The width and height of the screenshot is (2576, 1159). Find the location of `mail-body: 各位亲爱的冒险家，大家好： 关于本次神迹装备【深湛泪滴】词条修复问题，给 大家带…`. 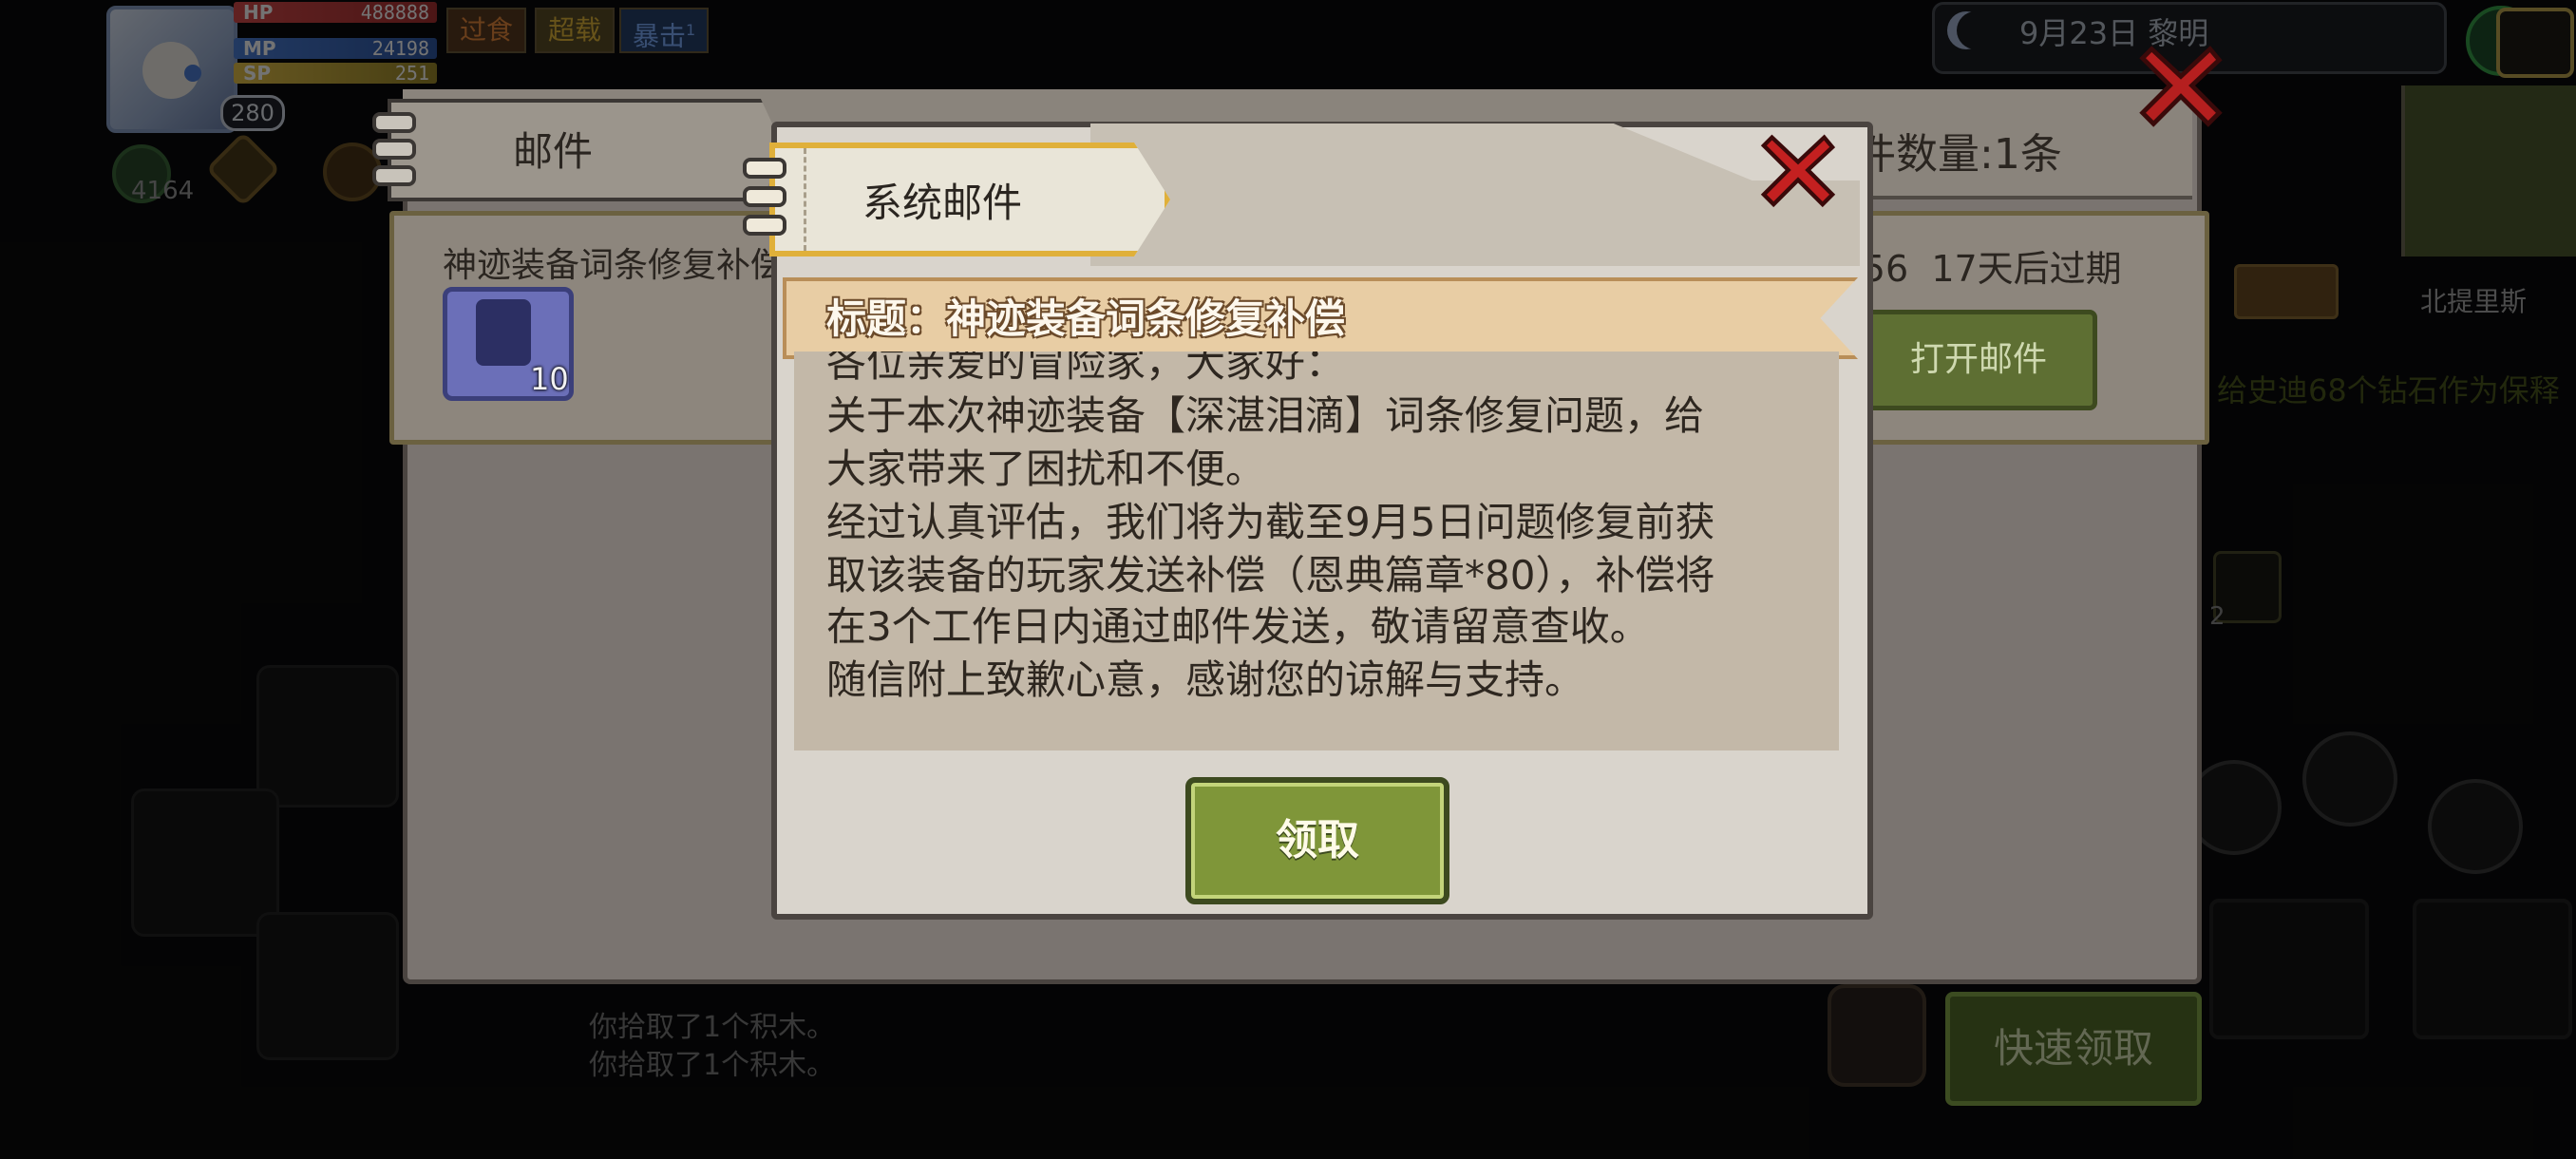

mail-body: 各位亲爱的冒险家，大家好： 关于本次神迹装备【深湛泪滴】词条修复问题，给 大家带… is located at coordinates (1316, 551).